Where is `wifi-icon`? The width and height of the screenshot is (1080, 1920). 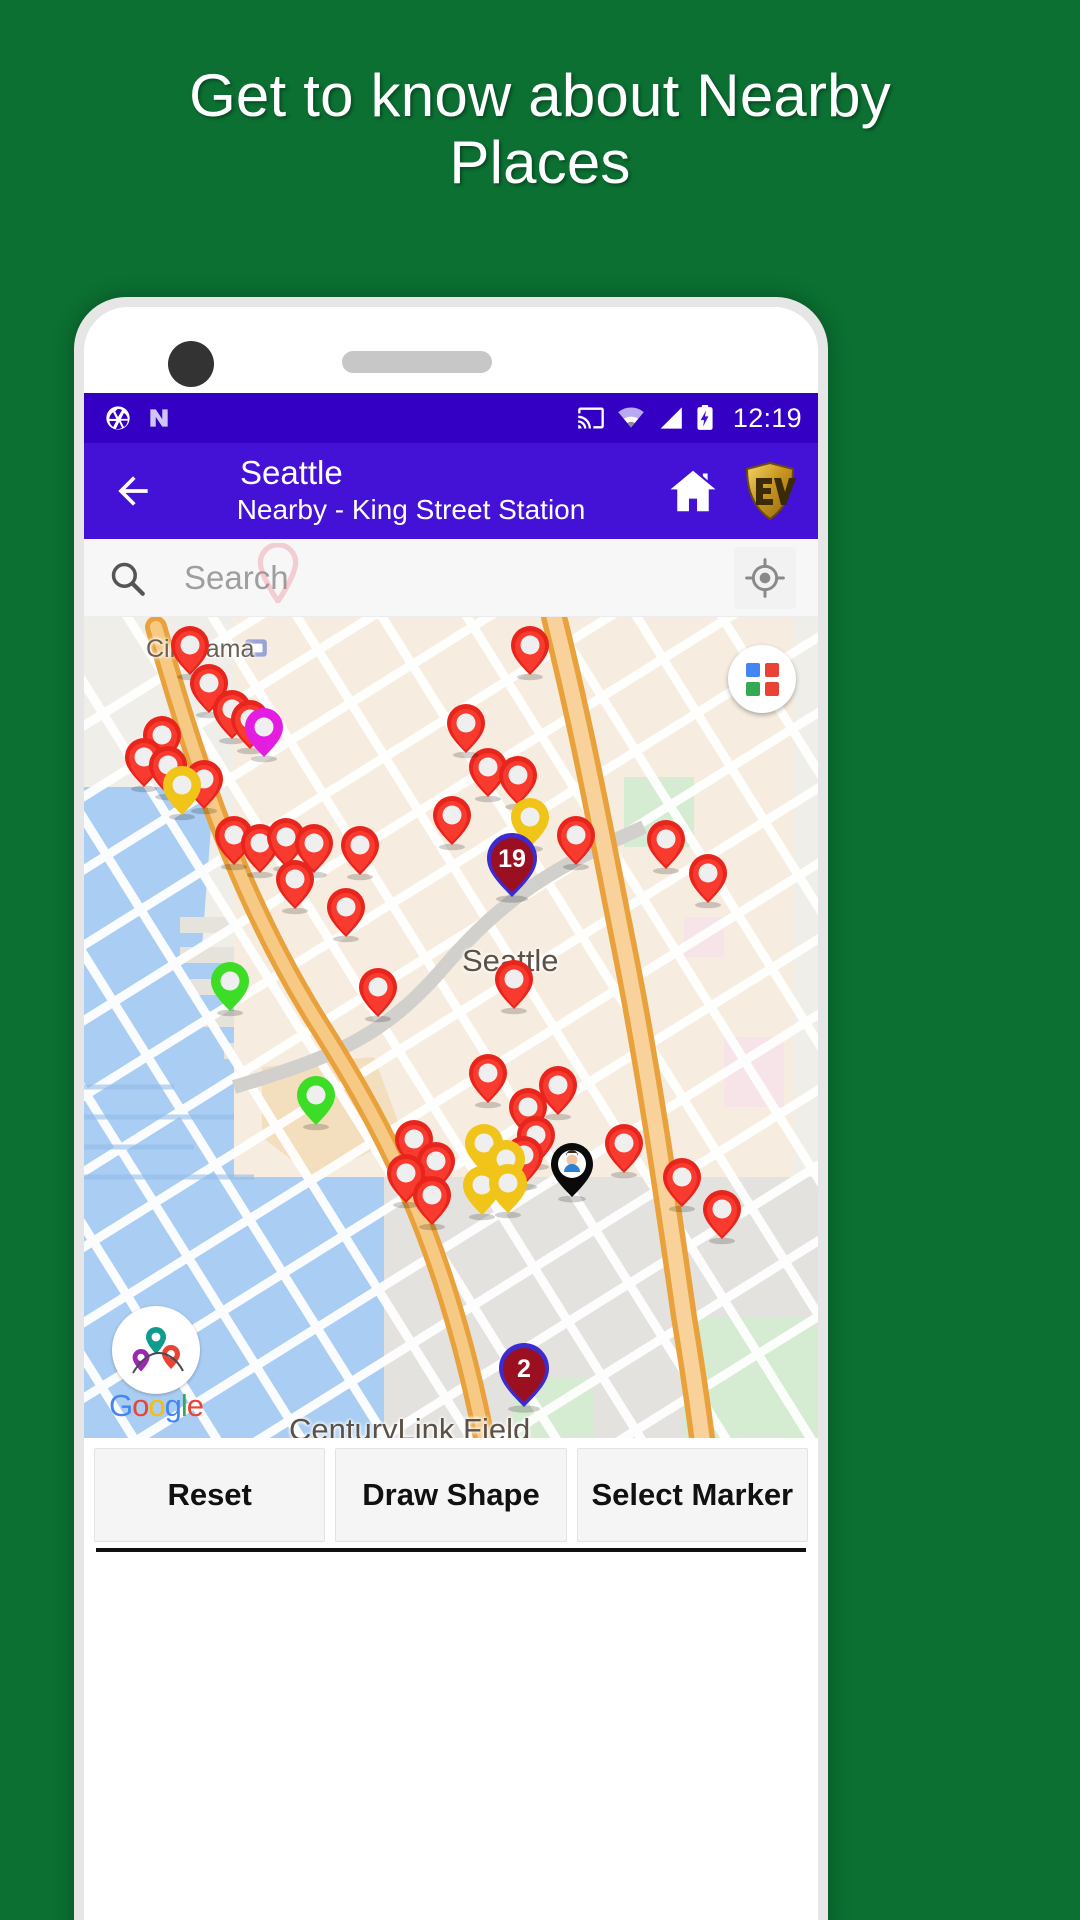
wifi-icon is located at coordinates (631, 417).